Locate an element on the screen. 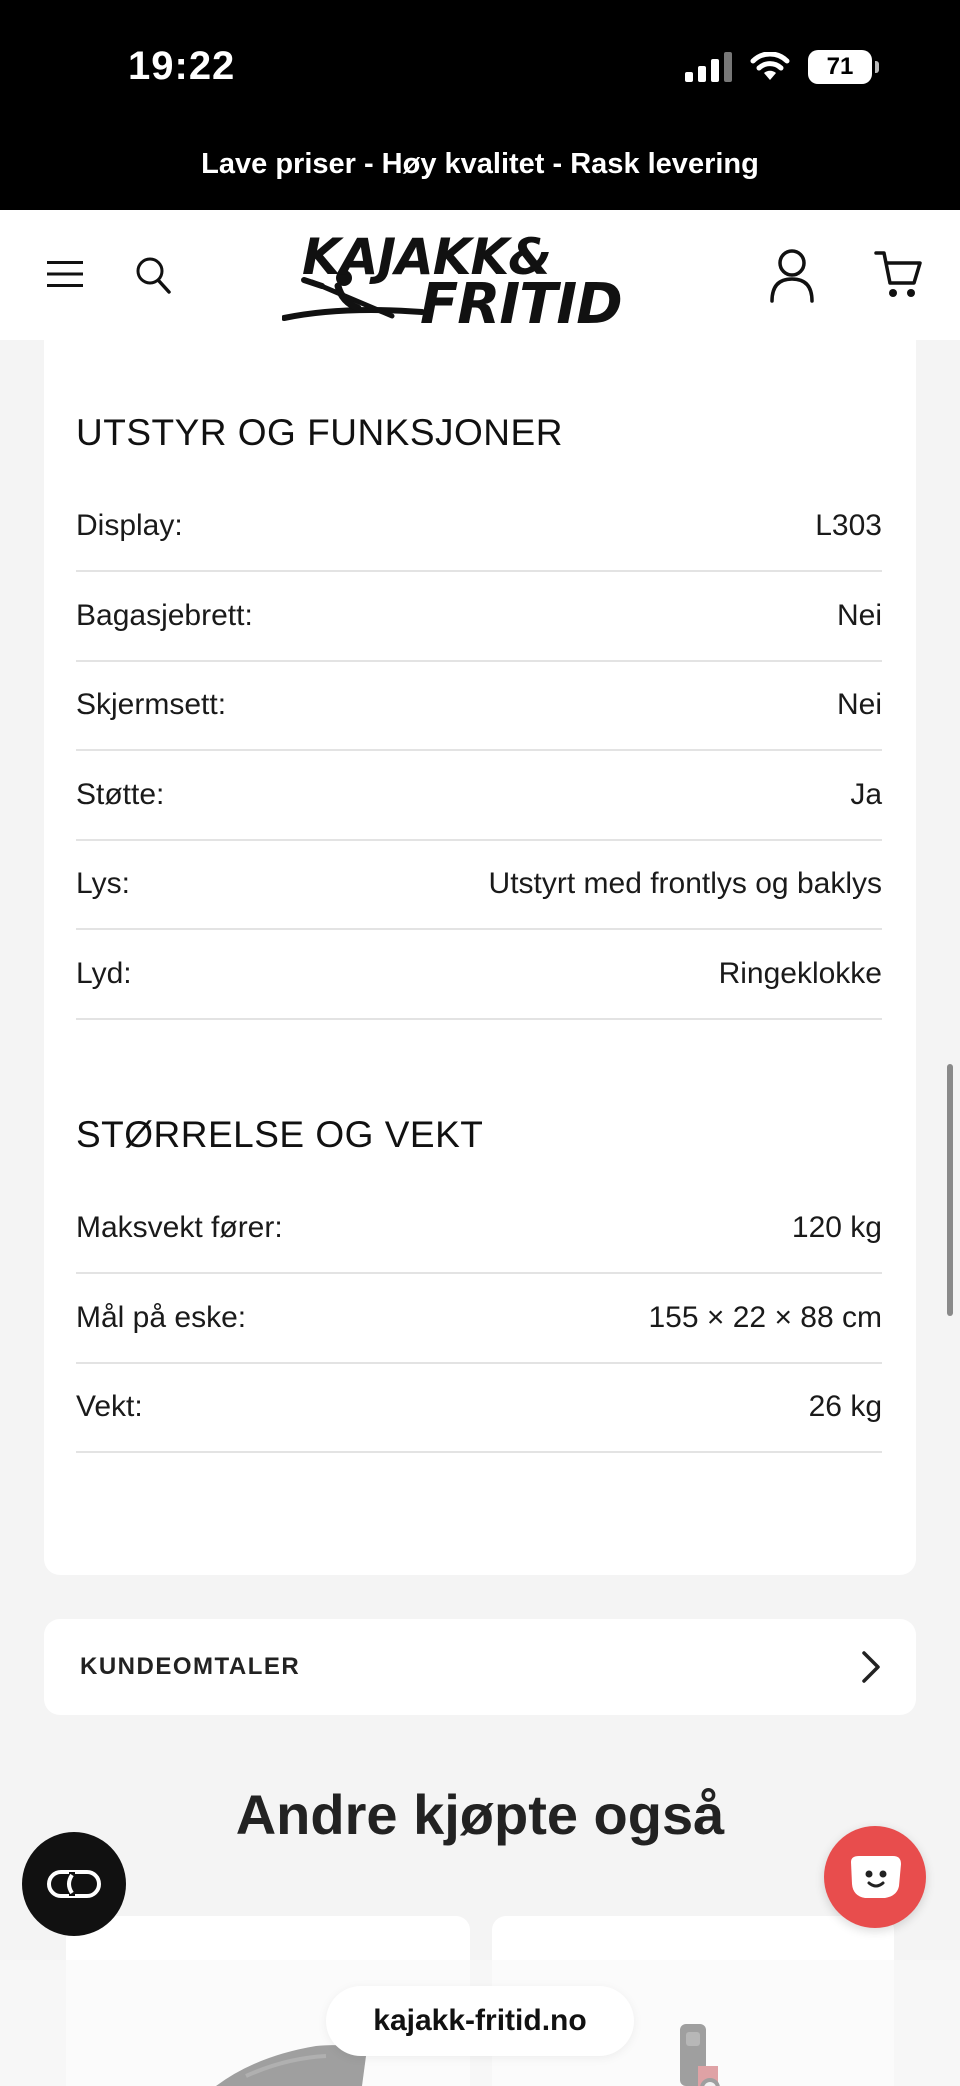 Image resolution: width=960 pixels, height=2086 pixels. chat-widget-button is located at coordinates (875, 1877).